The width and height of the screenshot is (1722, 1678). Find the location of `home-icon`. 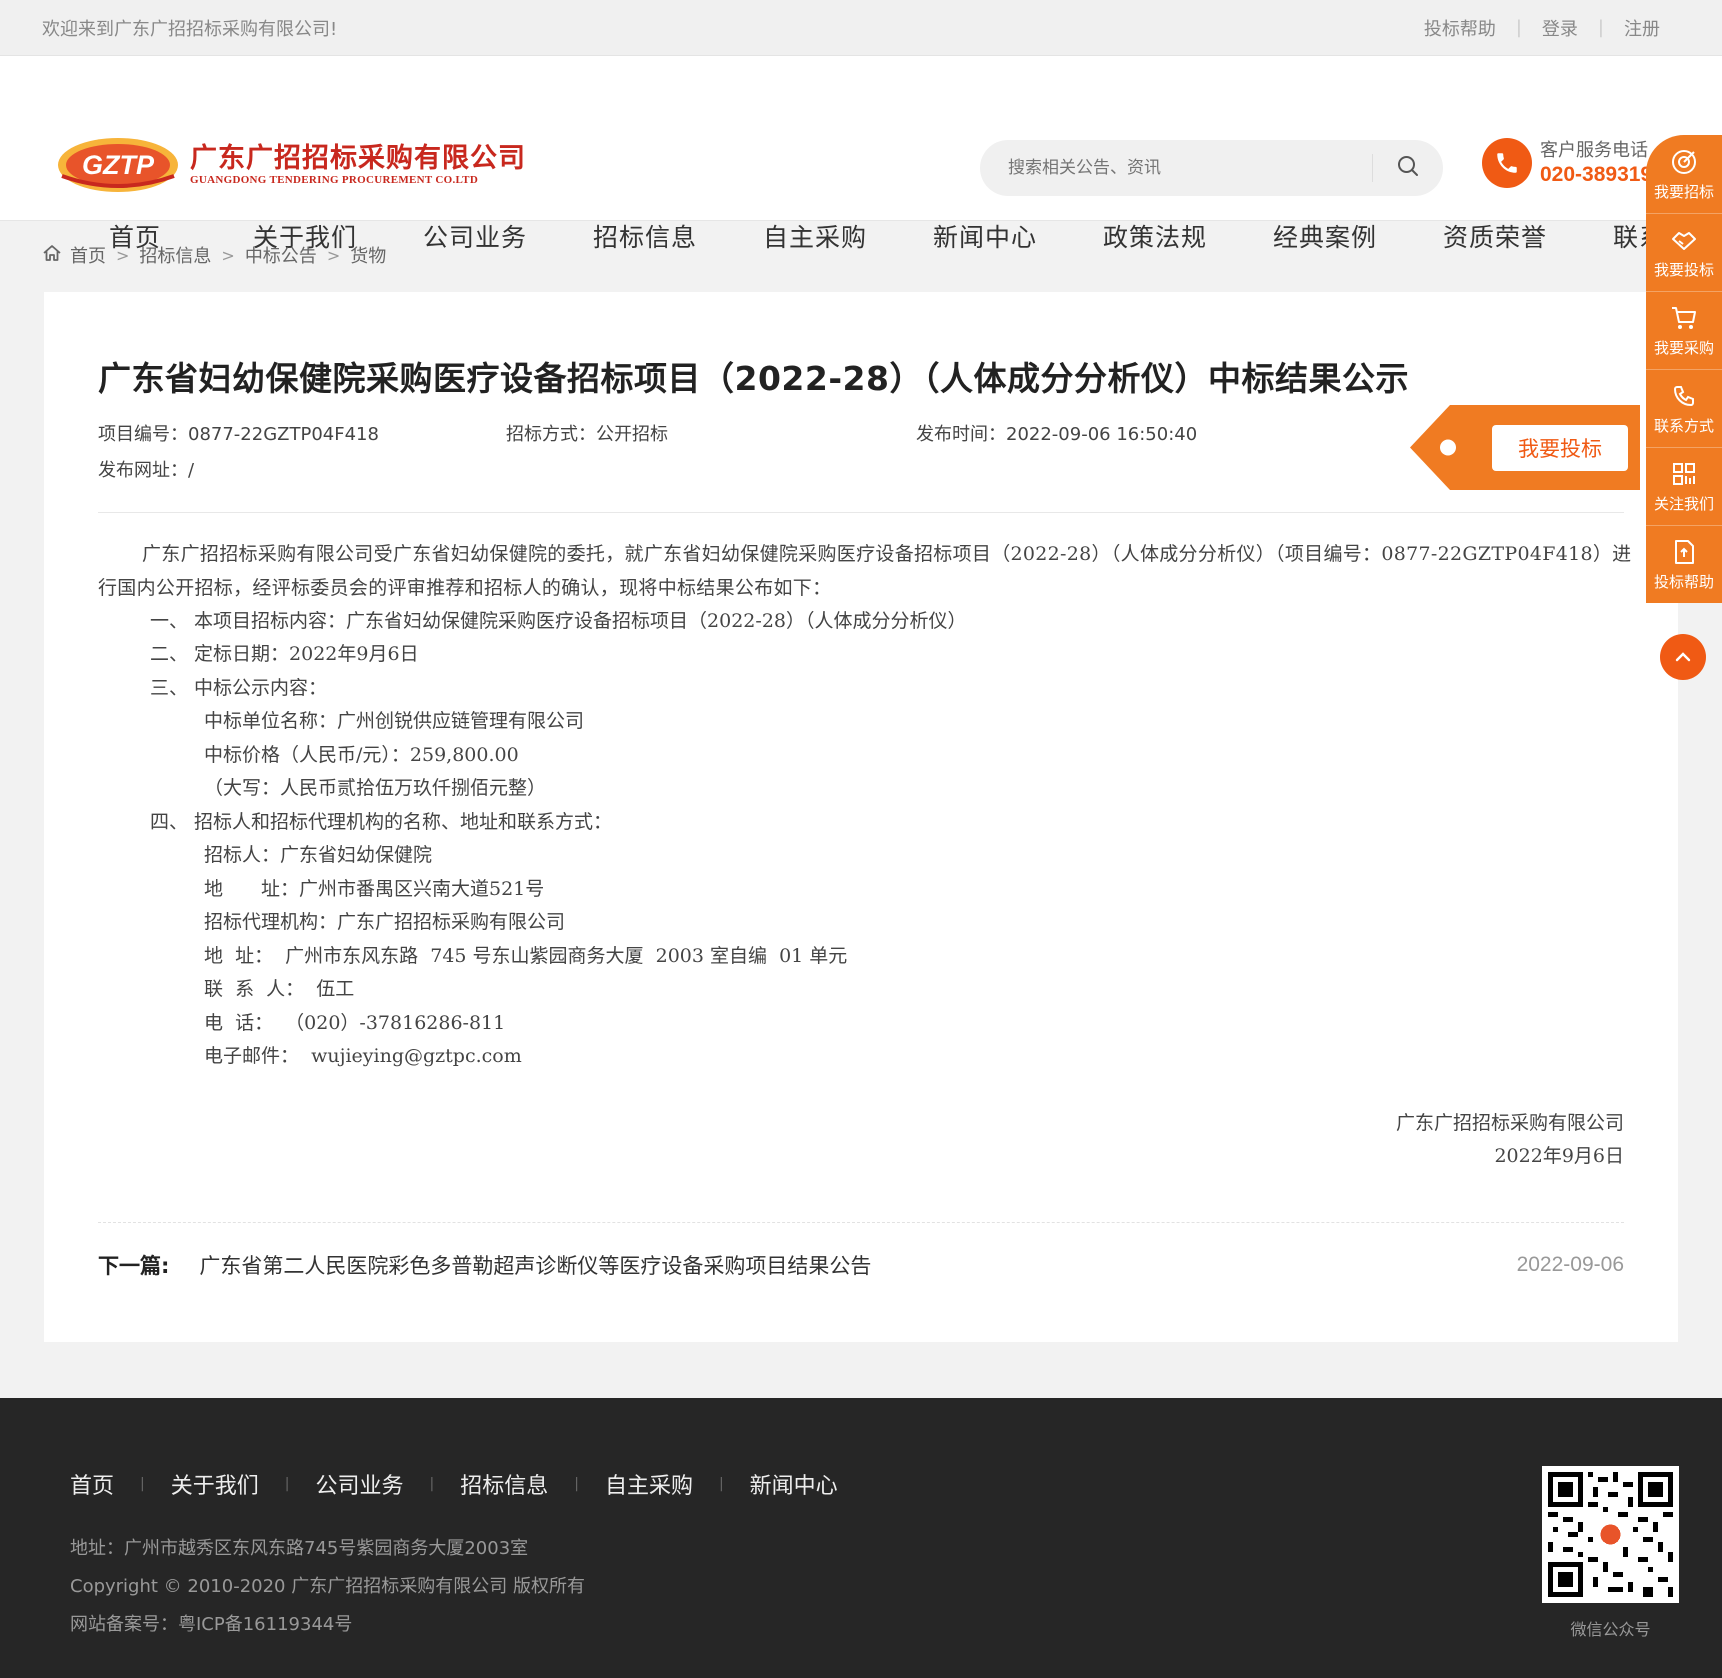

home-icon is located at coordinates (52, 255).